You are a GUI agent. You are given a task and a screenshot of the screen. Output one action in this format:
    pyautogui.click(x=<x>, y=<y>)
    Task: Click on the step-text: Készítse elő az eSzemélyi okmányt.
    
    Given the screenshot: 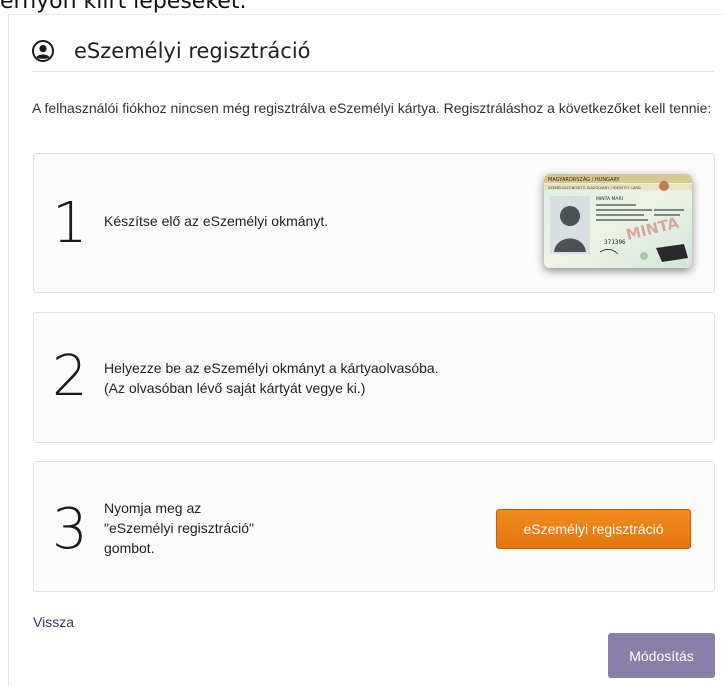 What is the action you would take?
    pyautogui.click(x=216, y=221)
    